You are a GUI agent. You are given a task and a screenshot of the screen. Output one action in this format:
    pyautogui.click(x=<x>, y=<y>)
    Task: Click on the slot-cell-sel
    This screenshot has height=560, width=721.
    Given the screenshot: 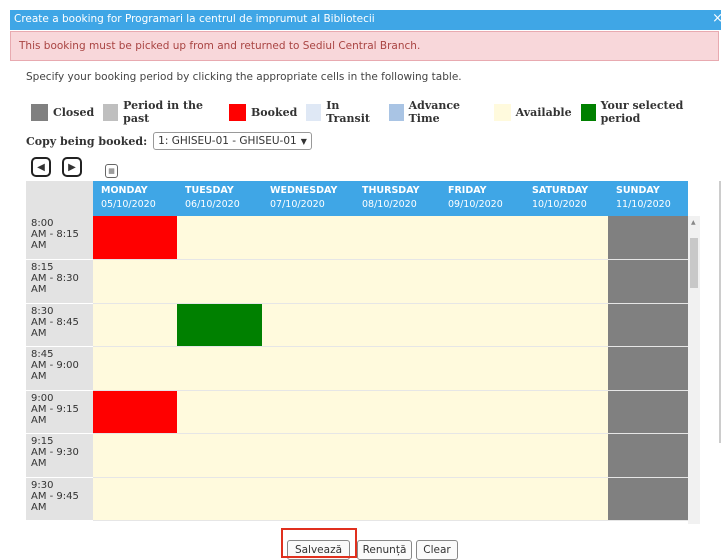 What is the action you would take?
    pyautogui.click(x=219, y=325)
    